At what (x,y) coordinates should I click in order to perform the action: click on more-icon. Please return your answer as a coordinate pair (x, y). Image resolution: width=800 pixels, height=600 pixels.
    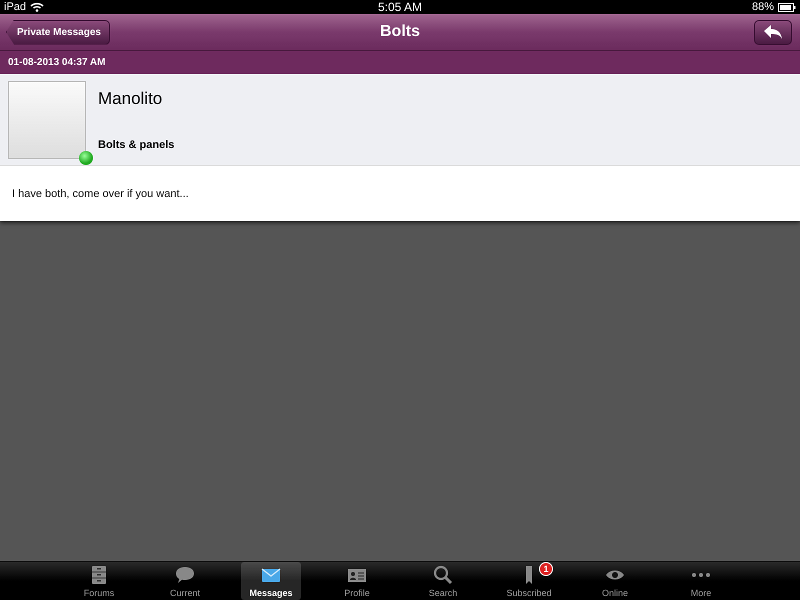
    Looking at the image, I should click on (701, 575).